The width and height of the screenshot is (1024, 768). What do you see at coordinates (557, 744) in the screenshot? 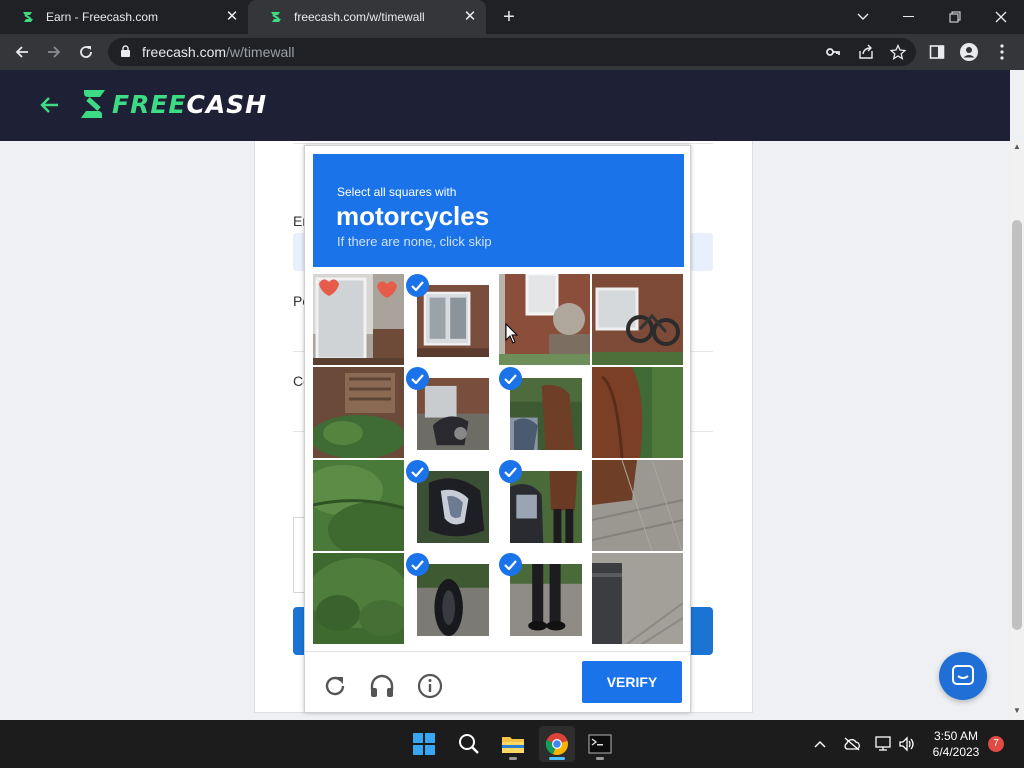
I see `taskbar-chrome` at bounding box center [557, 744].